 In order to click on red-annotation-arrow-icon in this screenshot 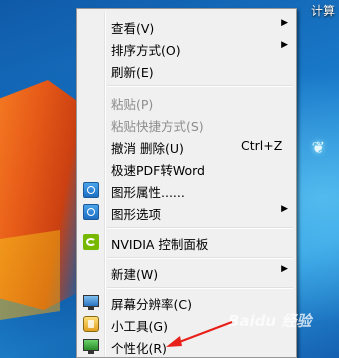, I will do `click(199, 333)`.